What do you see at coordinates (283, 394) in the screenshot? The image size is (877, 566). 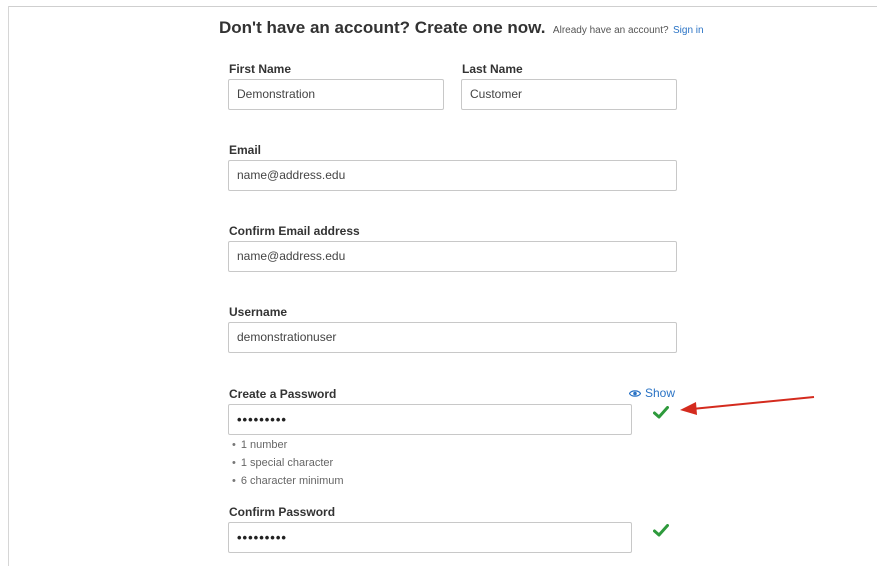 I see `create-password-label: Create a Password` at bounding box center [283, 394].